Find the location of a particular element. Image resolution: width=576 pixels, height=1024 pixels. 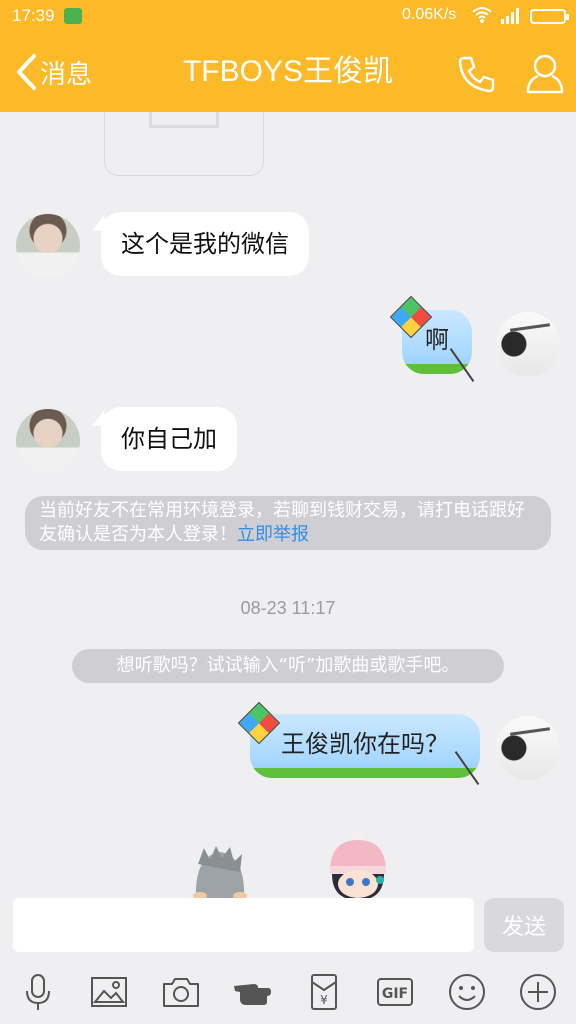

gif-icon: GIF is located at coordinates (395, 992).